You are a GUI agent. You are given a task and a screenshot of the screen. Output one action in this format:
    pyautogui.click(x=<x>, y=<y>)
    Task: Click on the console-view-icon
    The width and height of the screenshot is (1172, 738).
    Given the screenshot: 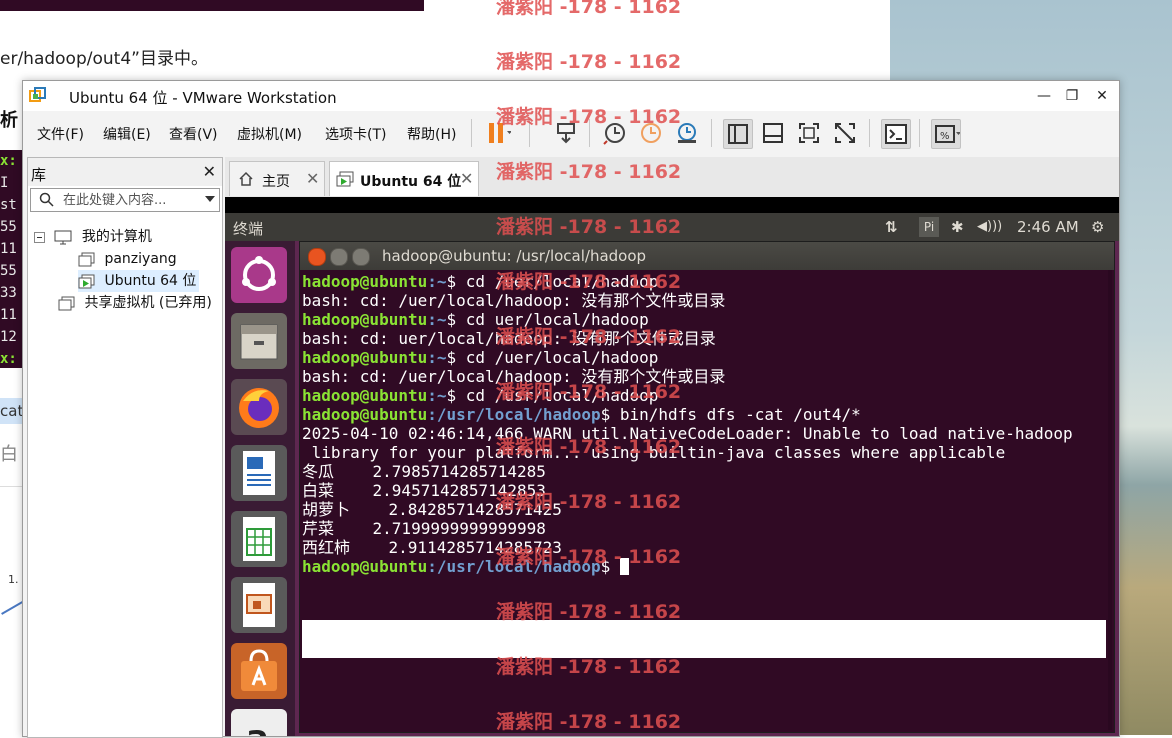 What is the action you would take?
    pyautogui.click(x=896, y=134)
    